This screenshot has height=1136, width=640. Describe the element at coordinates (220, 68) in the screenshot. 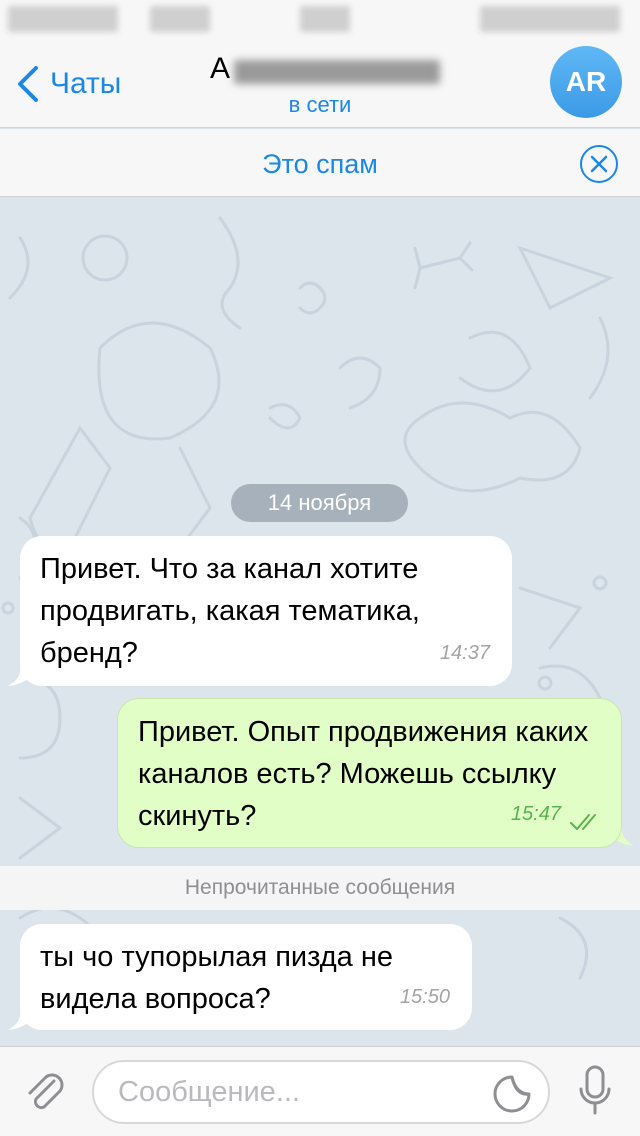

I see `contact-name-initial: А` at that location.